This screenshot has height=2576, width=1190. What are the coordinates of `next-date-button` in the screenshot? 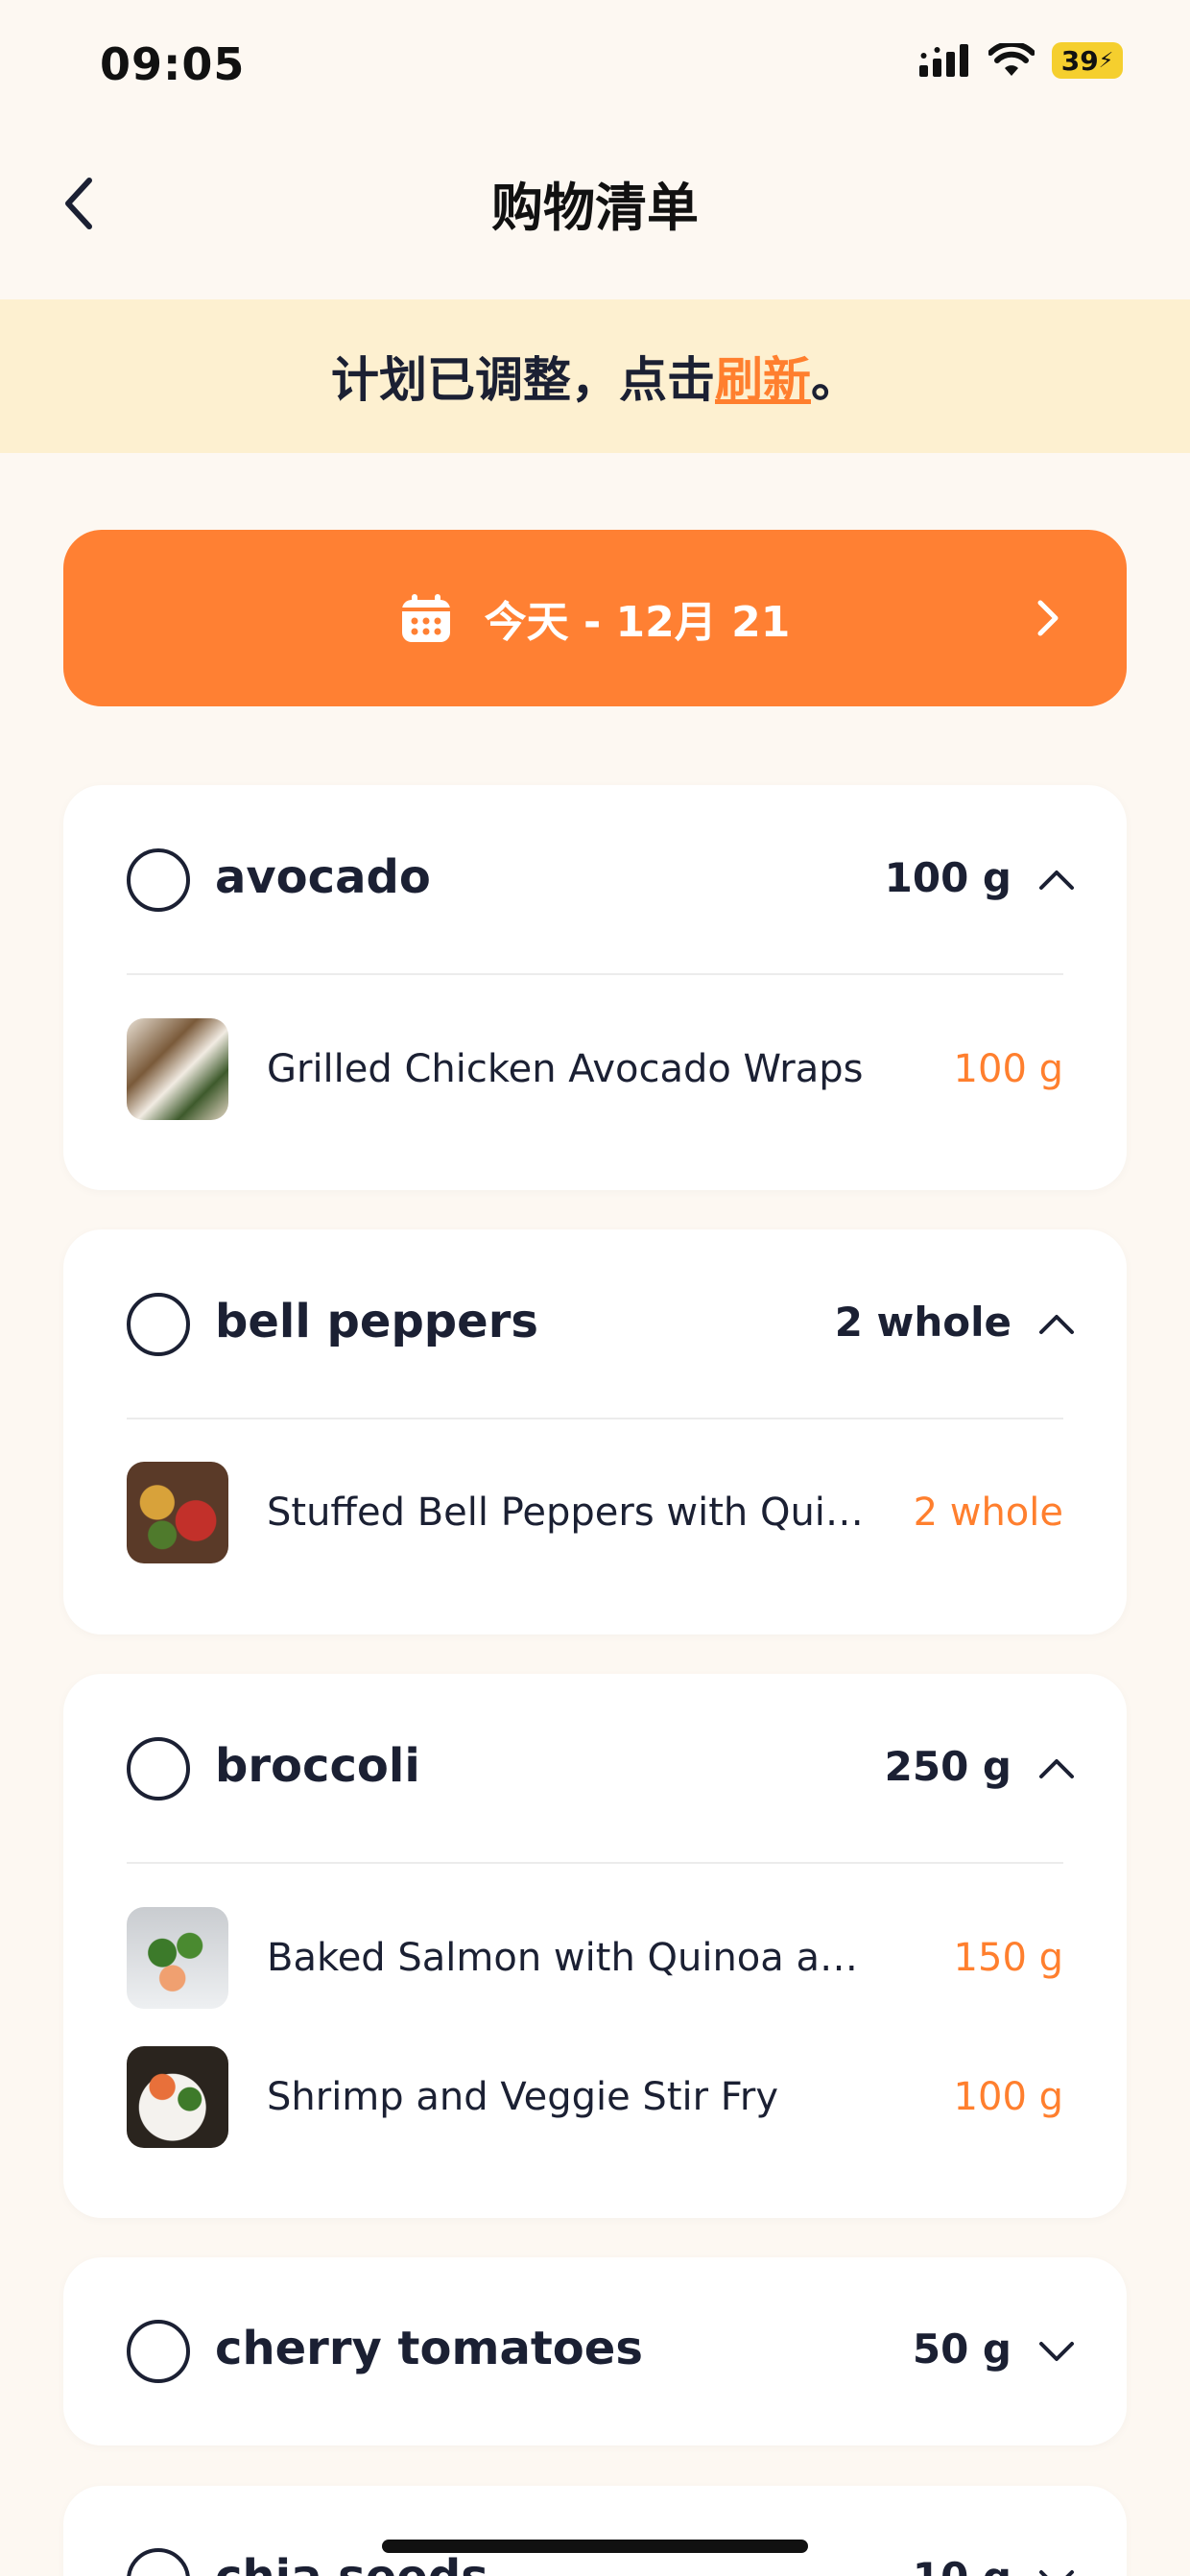 It's located at (1048, 618).